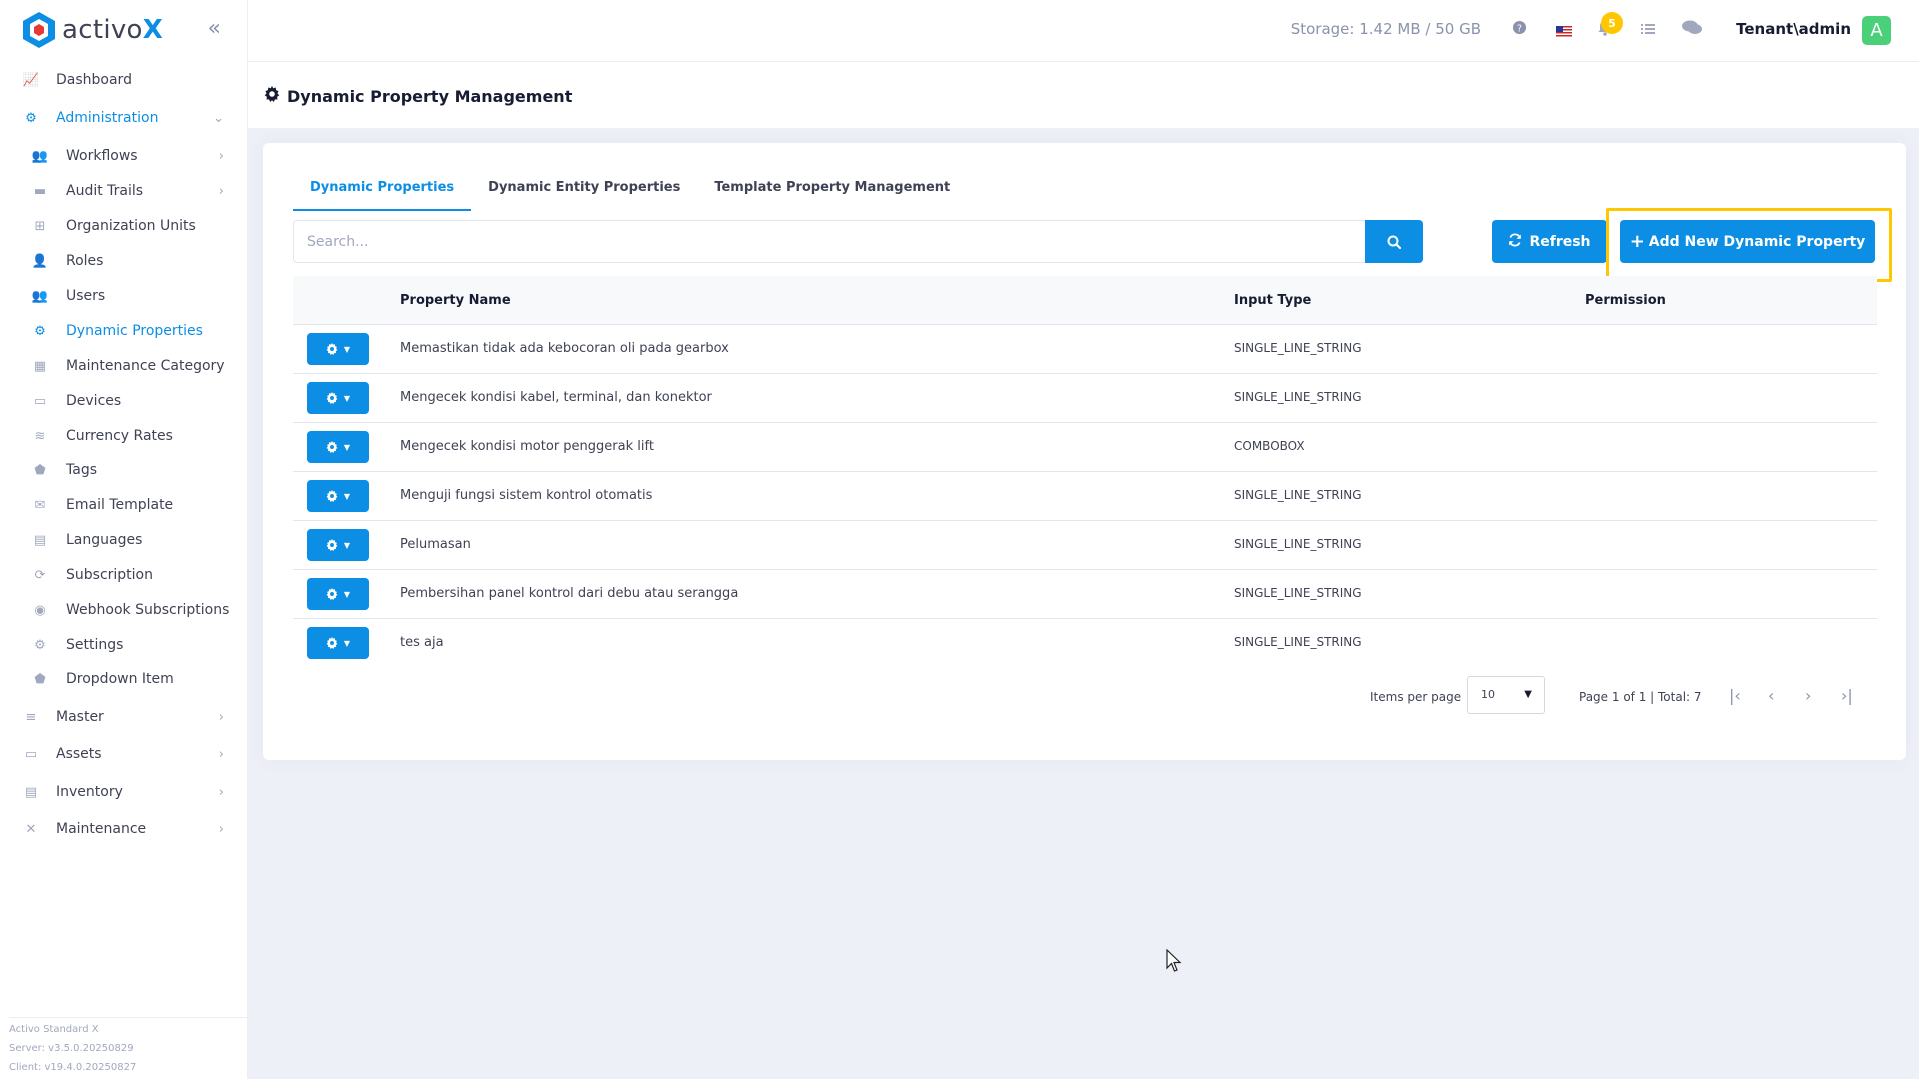  I want to click on sidebar-item-devices: ▭ Devices, so click(124, 401).